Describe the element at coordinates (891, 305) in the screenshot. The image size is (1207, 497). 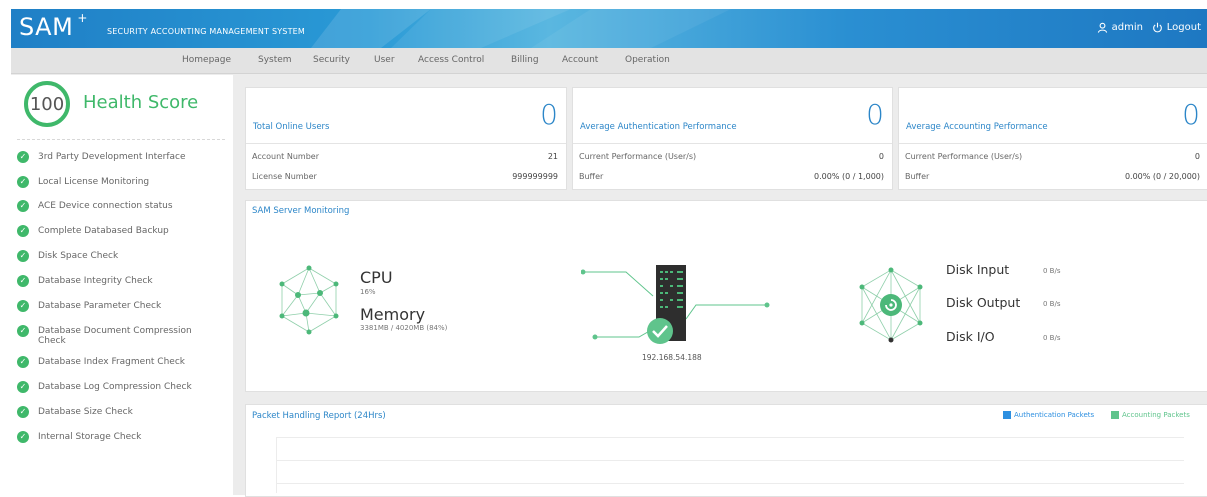
I see `disk-network-icon` at that location.